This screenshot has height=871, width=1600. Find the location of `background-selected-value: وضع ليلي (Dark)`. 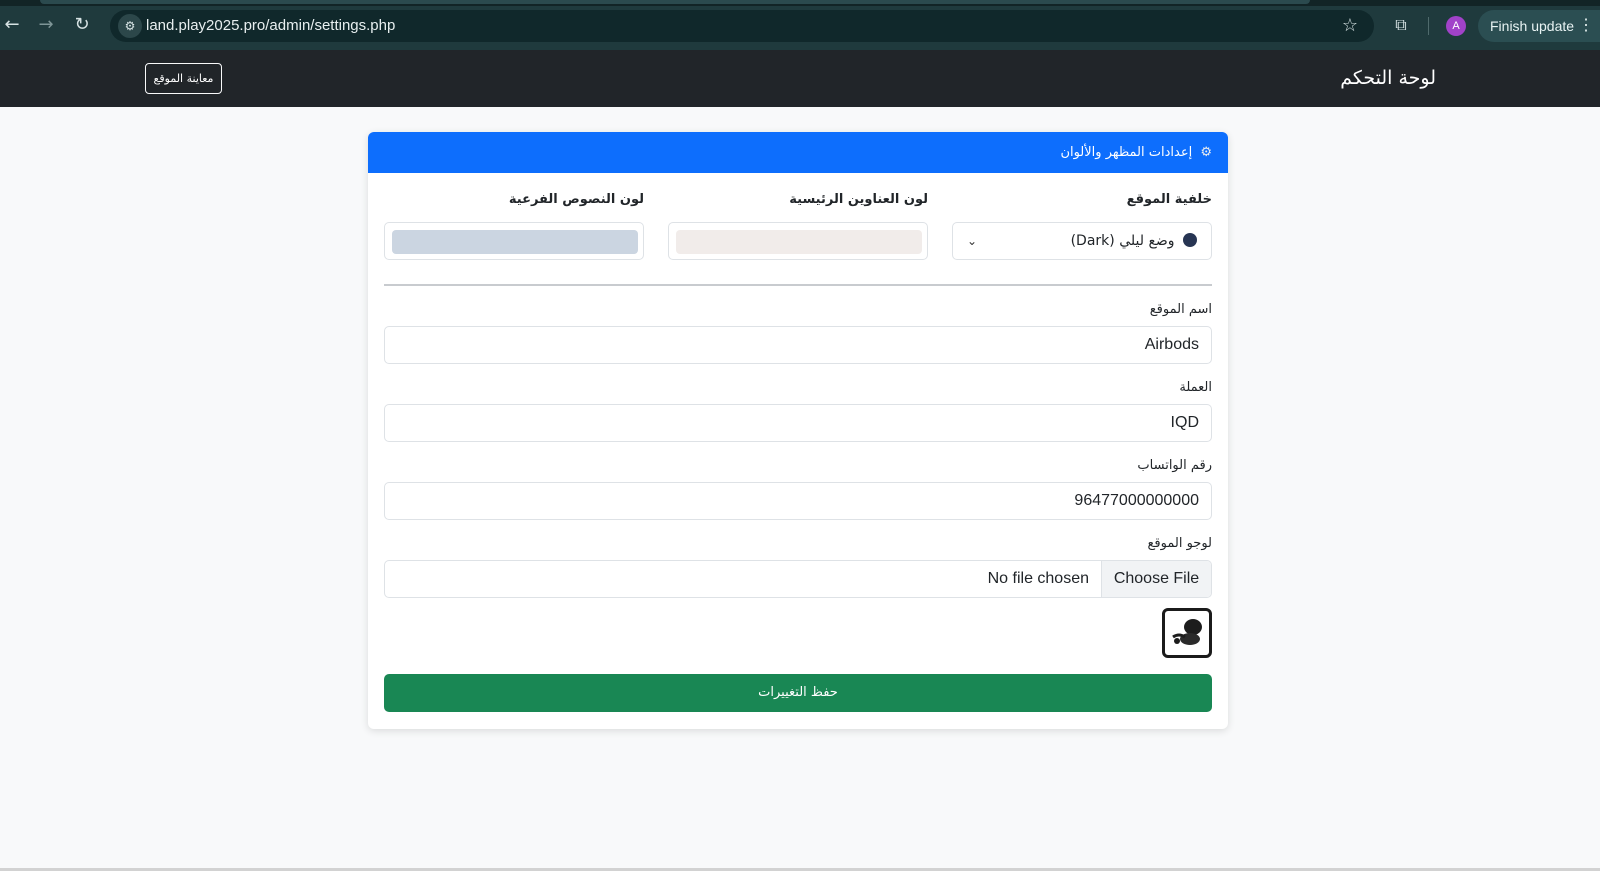

background-selected-value: وضع ليلي (Dark) is located at coordinates (1122, 241).